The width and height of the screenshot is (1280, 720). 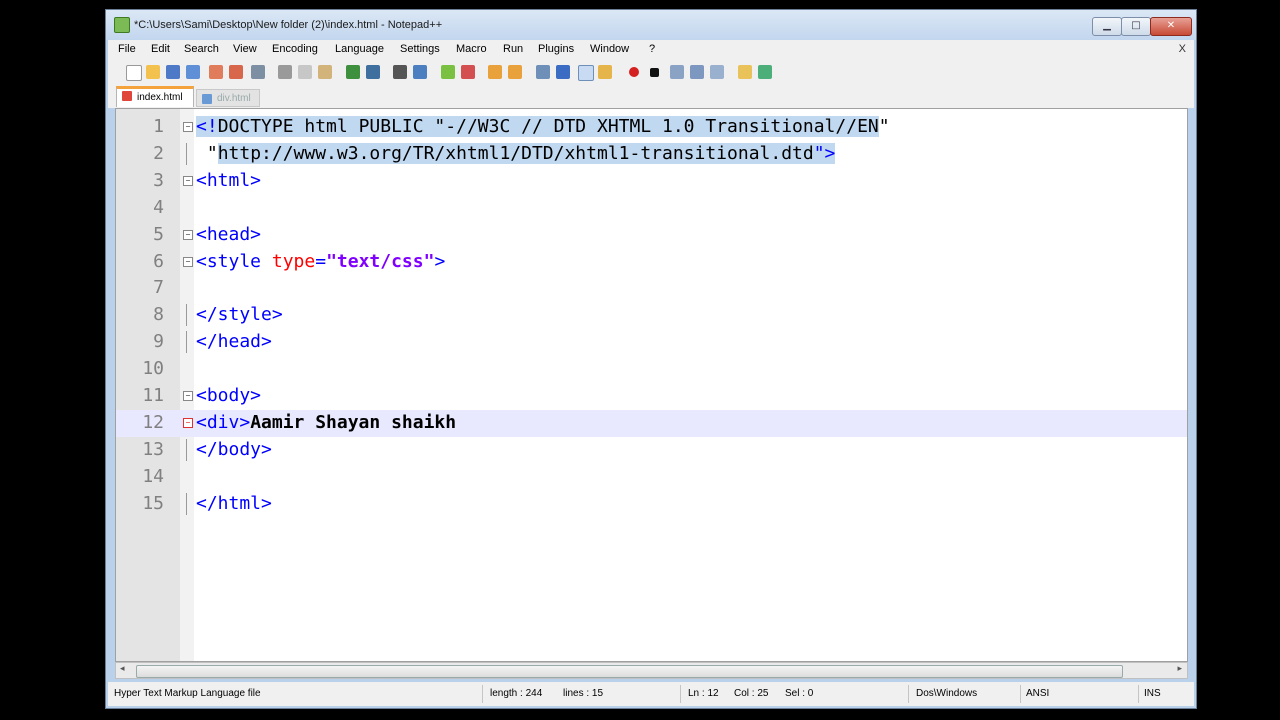 What do you see at coordinates (586, 73) in the screenshot?
I see `indent-guide-icon` at bounding box center [586, 73].